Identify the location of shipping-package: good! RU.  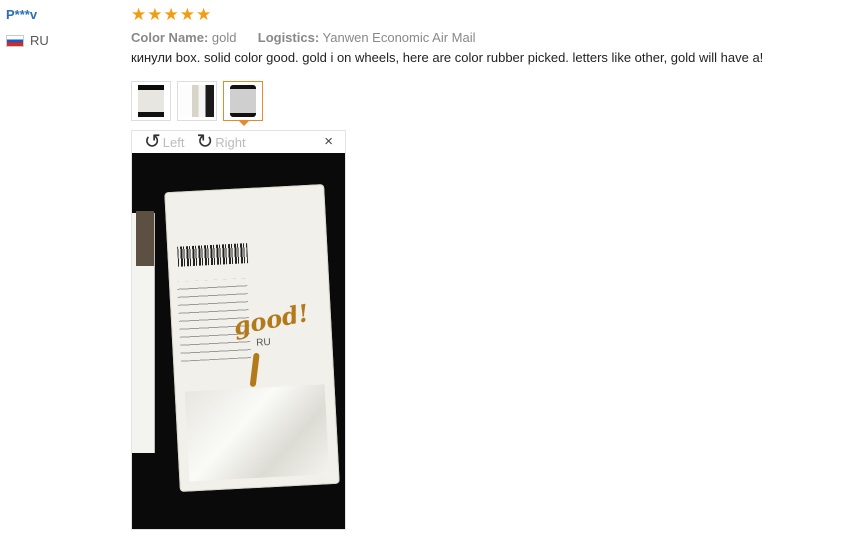
(252, 338).